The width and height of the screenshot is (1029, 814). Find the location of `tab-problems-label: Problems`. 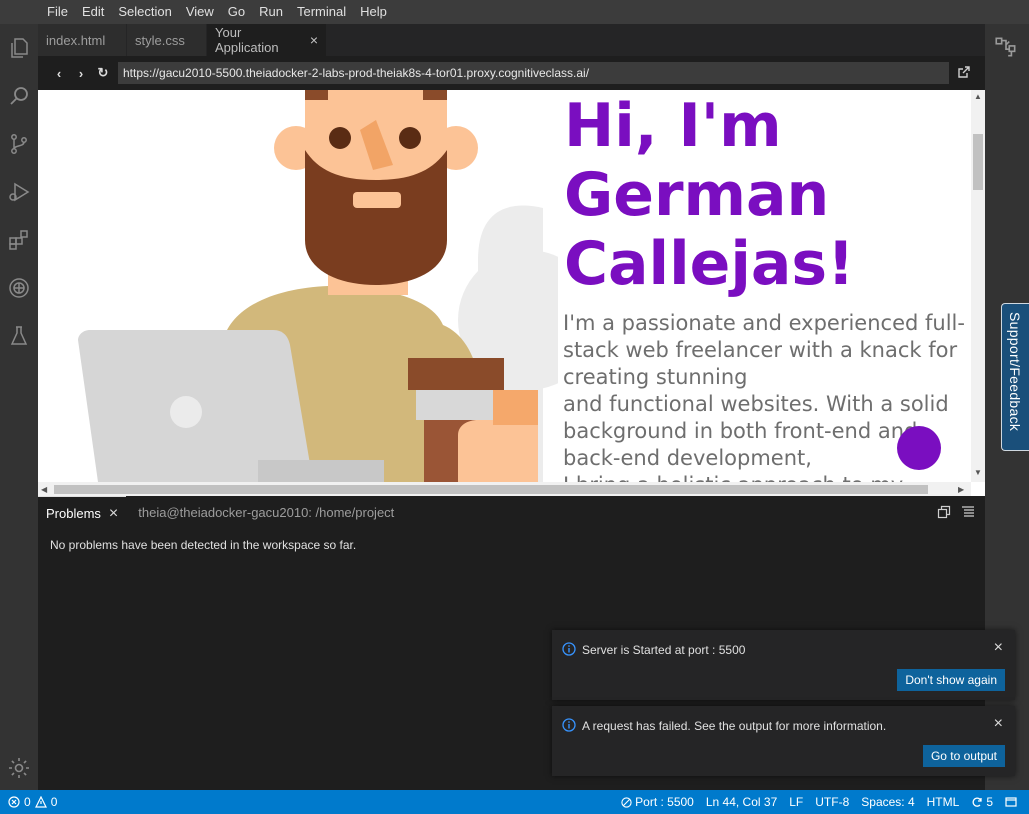

tab-problems-label: Problems is located at coordinates (73, 513).